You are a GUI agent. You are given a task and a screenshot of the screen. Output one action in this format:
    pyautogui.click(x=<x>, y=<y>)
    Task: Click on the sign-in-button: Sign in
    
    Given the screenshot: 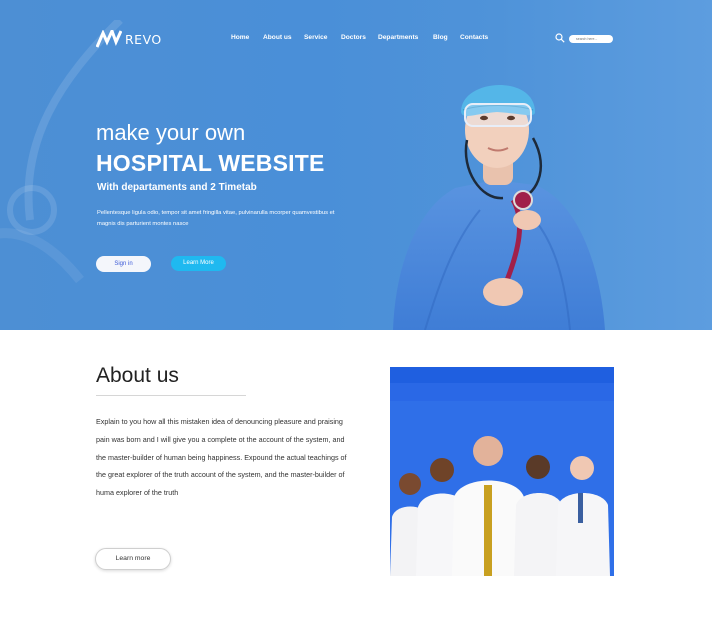 What is the action you would take?
    pyautogui.click(x=123, y=264)
    